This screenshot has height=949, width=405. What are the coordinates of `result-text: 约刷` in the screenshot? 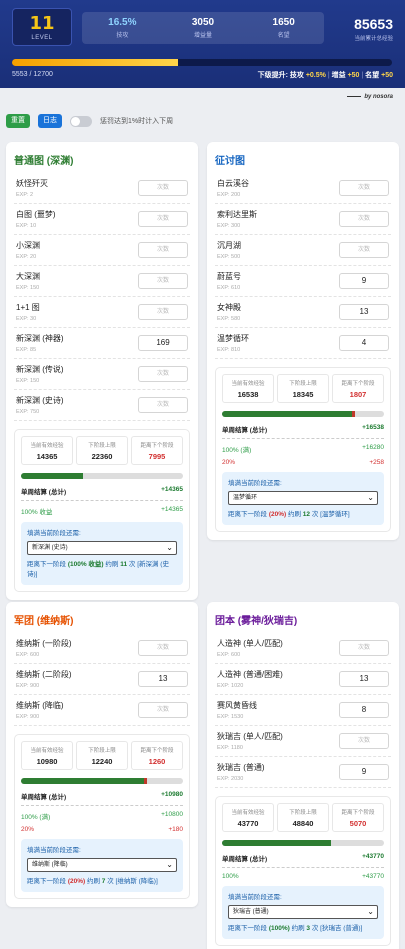 It's located at (93, 881).